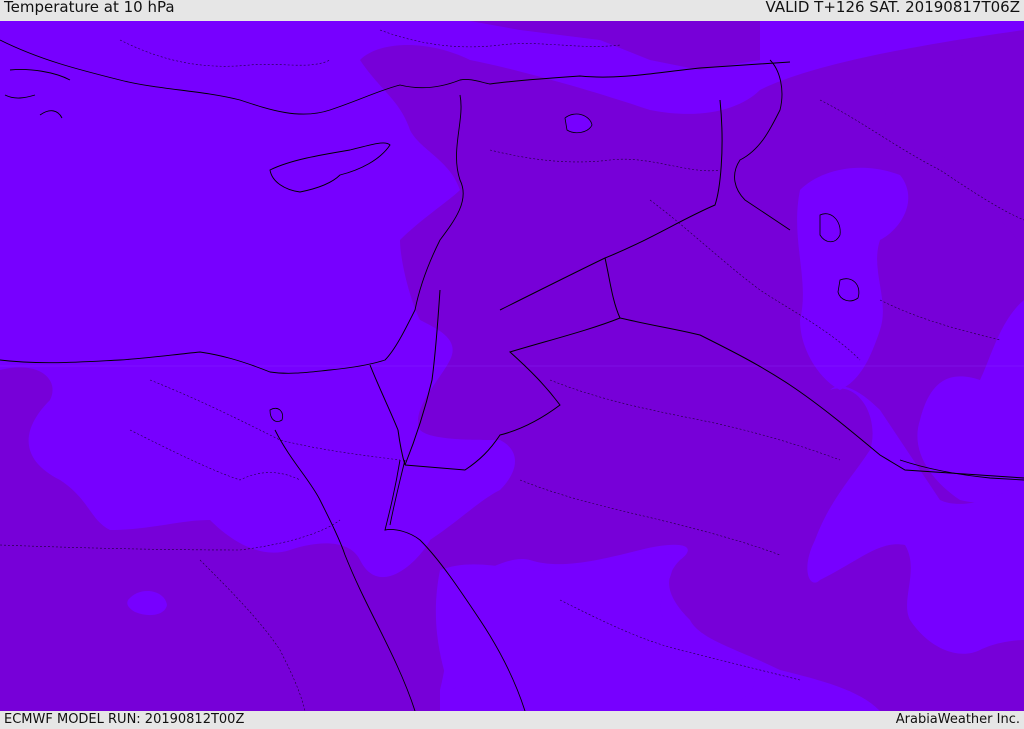 This screenshot has width=1024, height=729. I want to click on credit-text: ArabiaWeather Inc., so click(957, 719).